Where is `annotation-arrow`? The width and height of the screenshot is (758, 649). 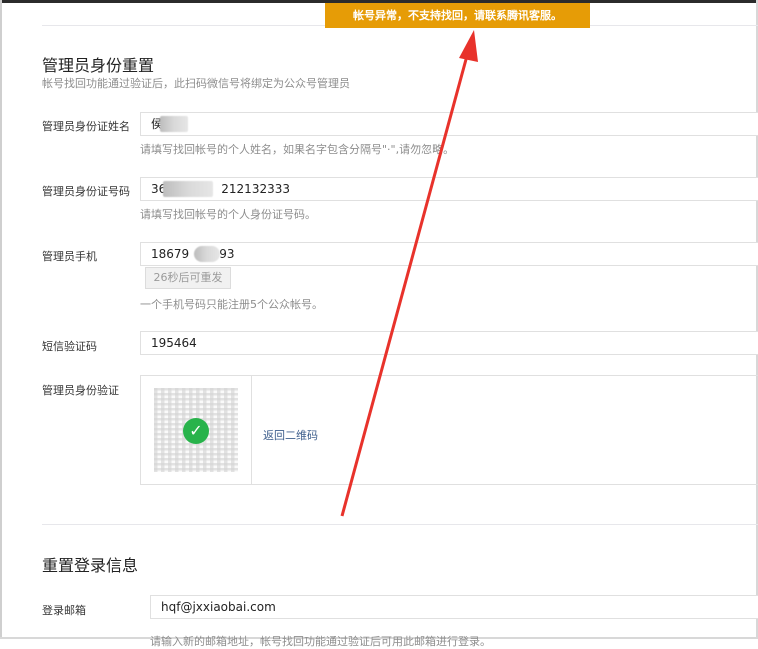
annotation-arrow is located at coordinates (409, 273).